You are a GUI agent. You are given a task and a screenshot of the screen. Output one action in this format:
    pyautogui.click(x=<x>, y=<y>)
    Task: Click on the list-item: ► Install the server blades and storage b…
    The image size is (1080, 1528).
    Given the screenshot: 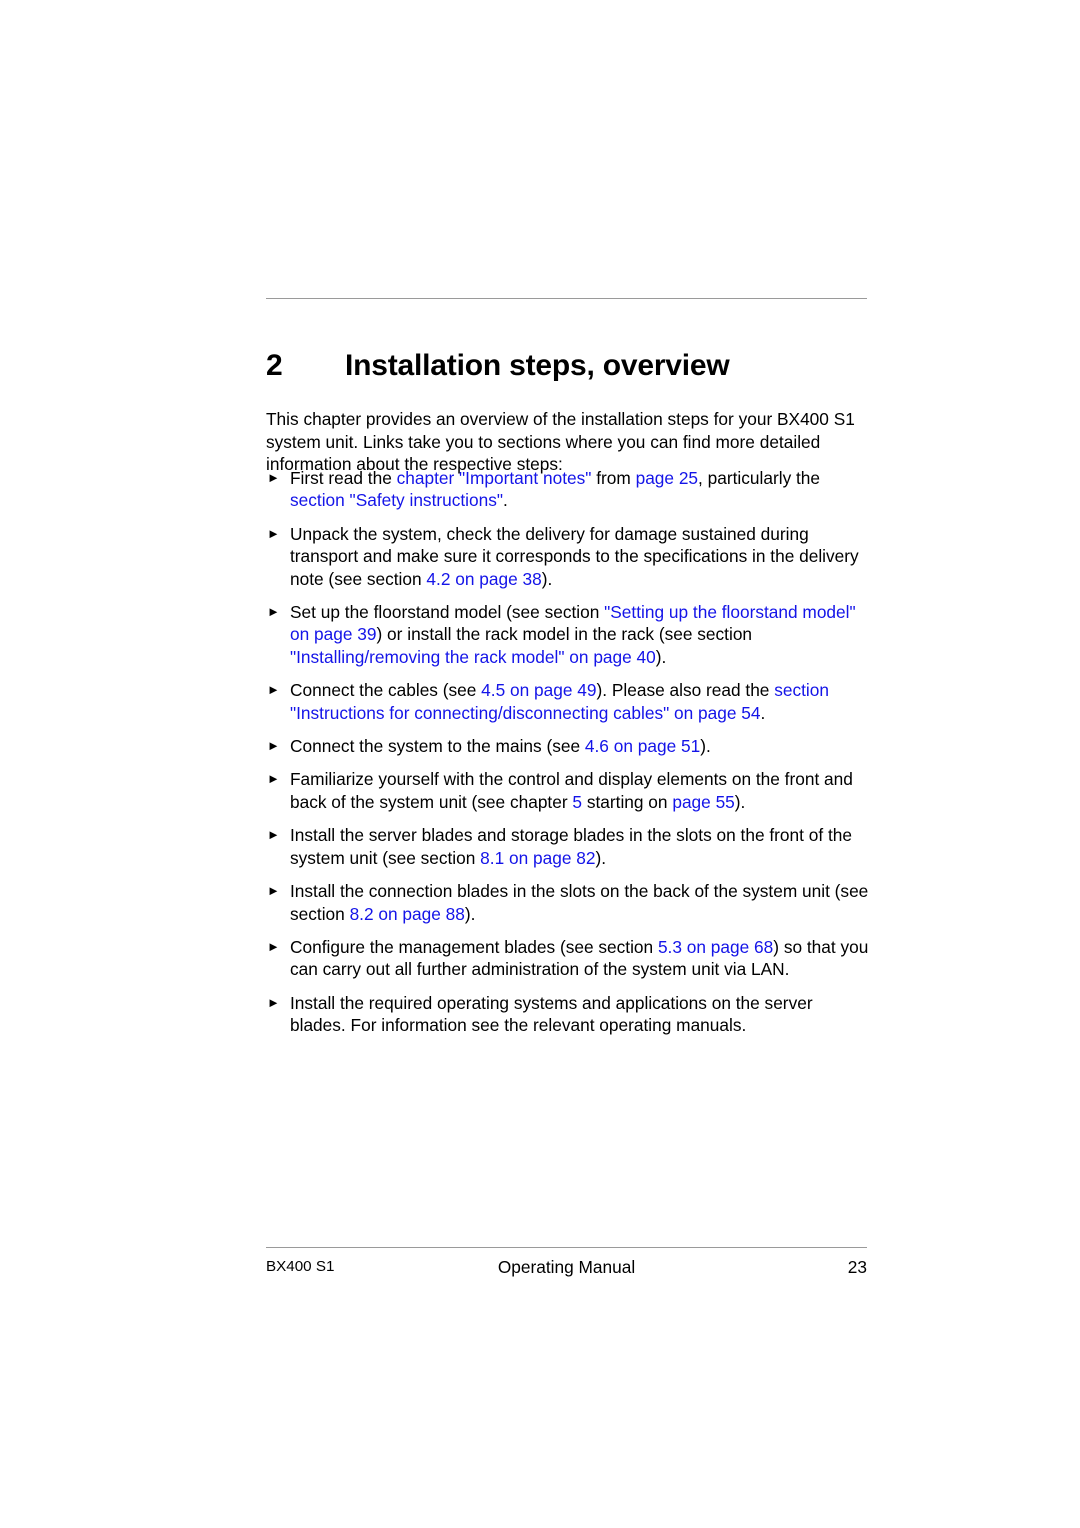 What is the action you would take?
    pyautogui.click(x=568, y=846)
    